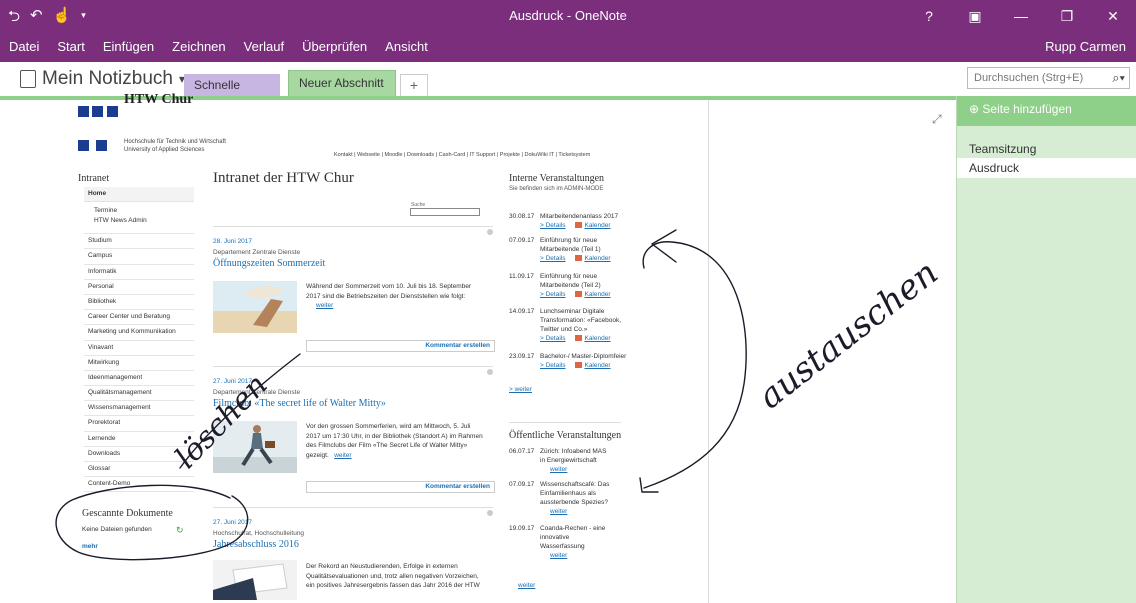 The image size is (1136, 603). I want to click on restore-icon: ❐, so click(1067, 16).